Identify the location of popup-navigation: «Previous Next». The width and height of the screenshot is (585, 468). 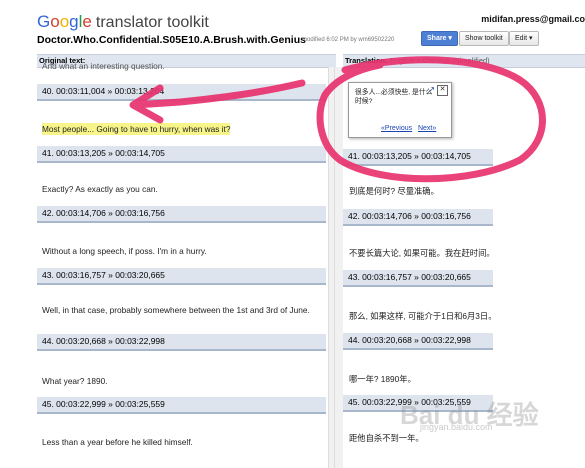
(408, 128).